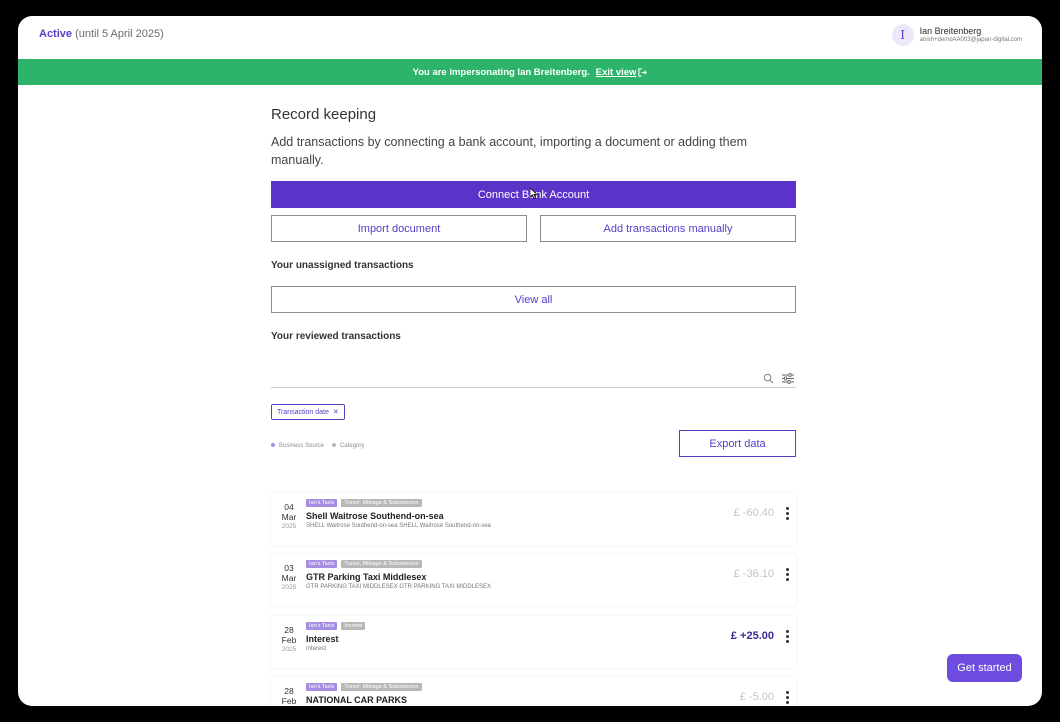 Image resolution: width=1060 pixels, height=722 pixels. Describe the element at coordinates (752, 636) in the screenshot. I see `transaction-amount: £ +25.00` at that location.